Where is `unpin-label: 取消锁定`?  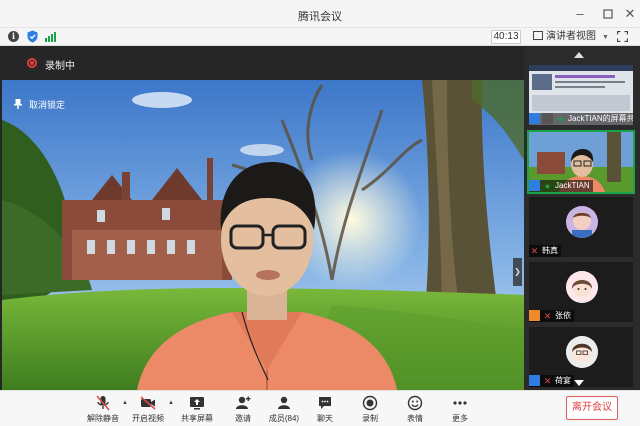
unpin-label: 取消锁定 is located at coordinates (47, 105).